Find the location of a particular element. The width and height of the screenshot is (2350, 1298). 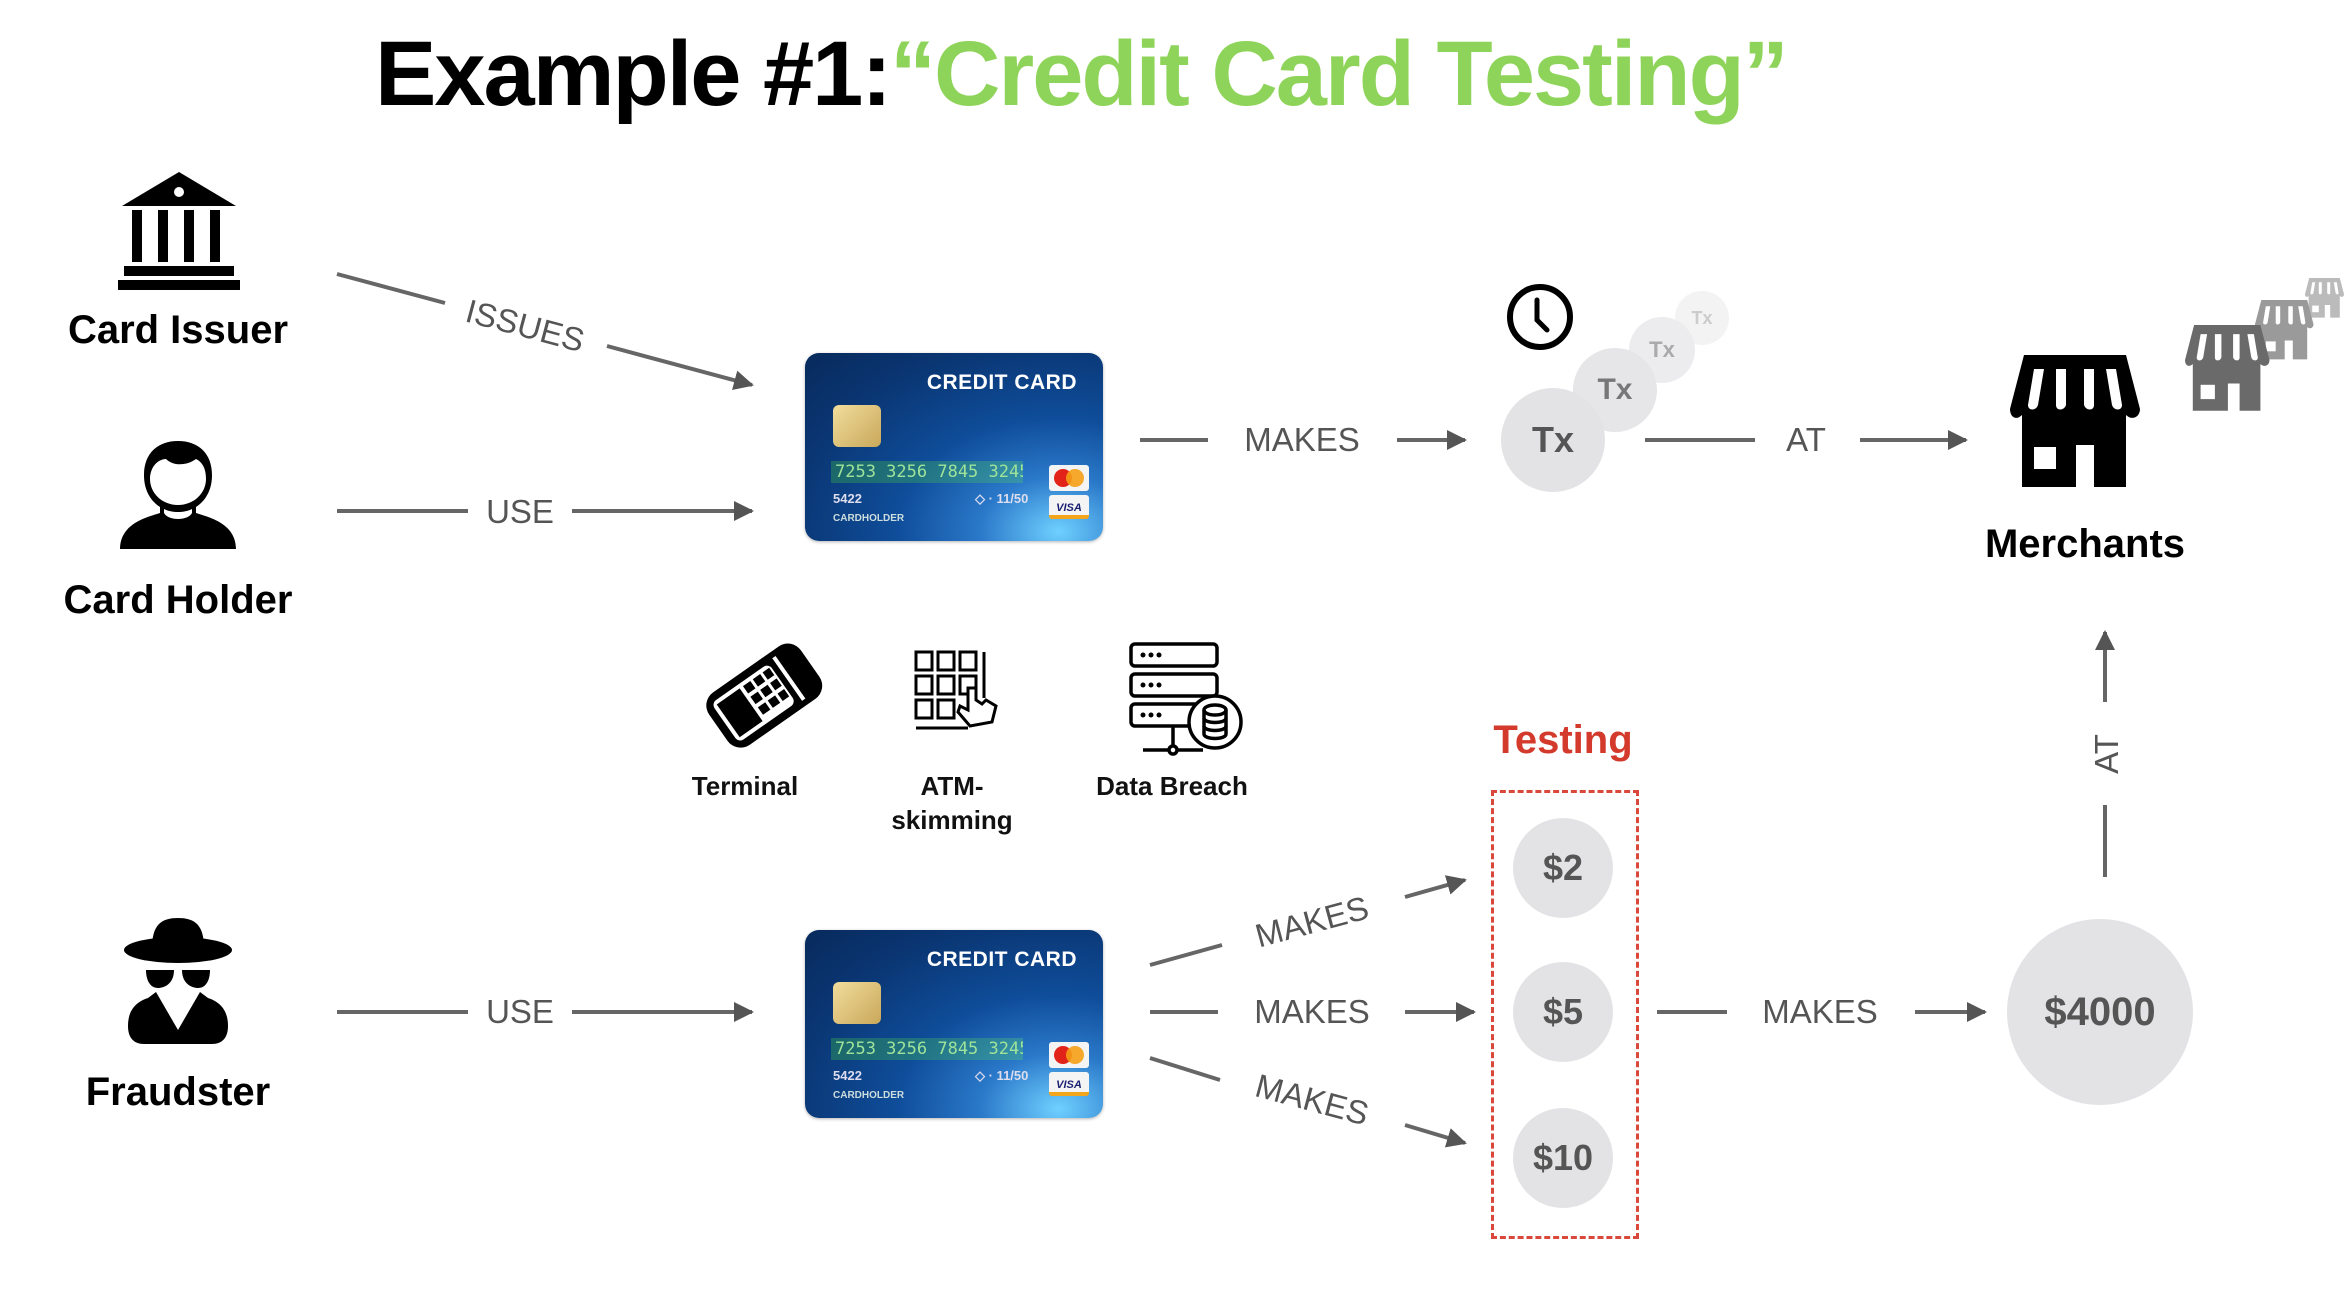

bank-icon is located at coordinates (179, 231).